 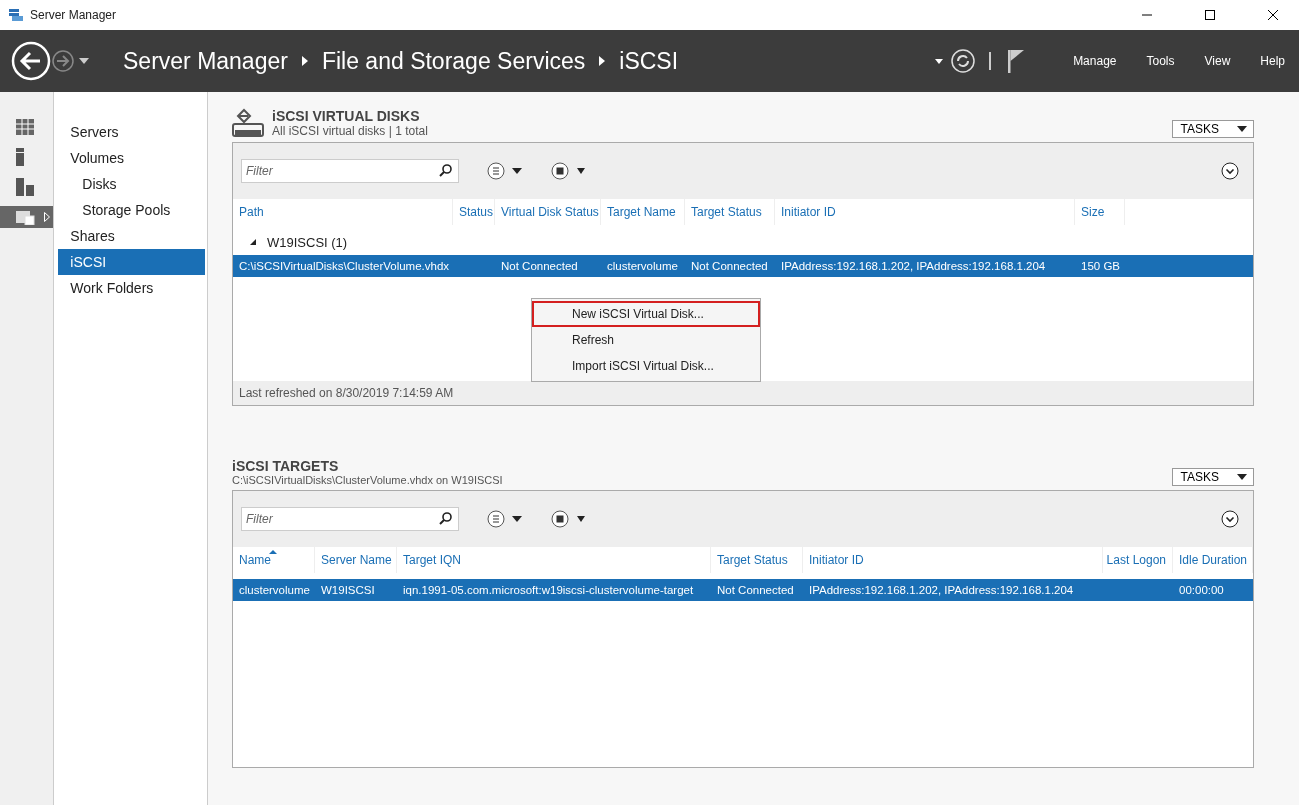 I want to click on rail-item, so click(x=27, y=217).